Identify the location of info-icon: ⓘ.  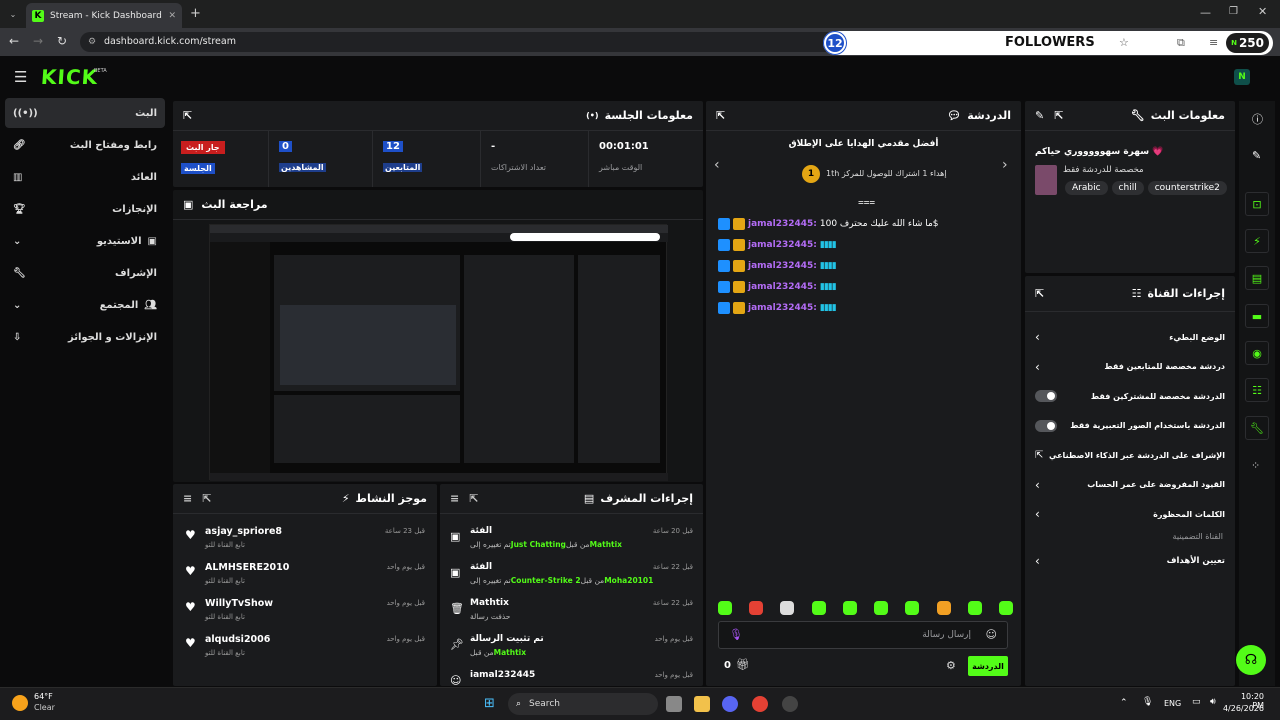
(1257, 119).